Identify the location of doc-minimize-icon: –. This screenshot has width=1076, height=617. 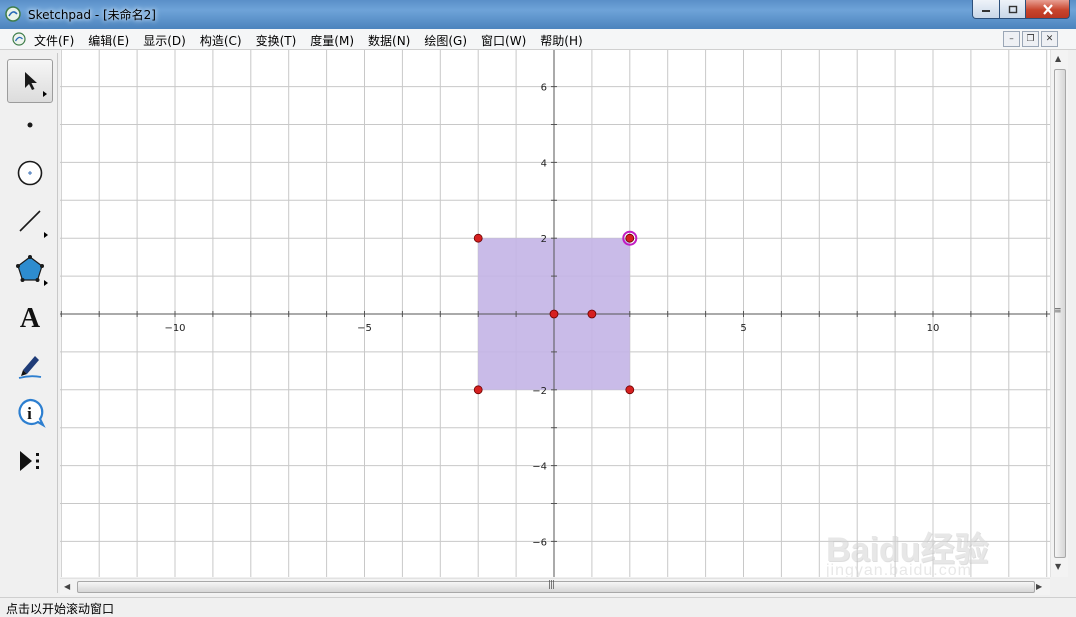
(1011, 39).